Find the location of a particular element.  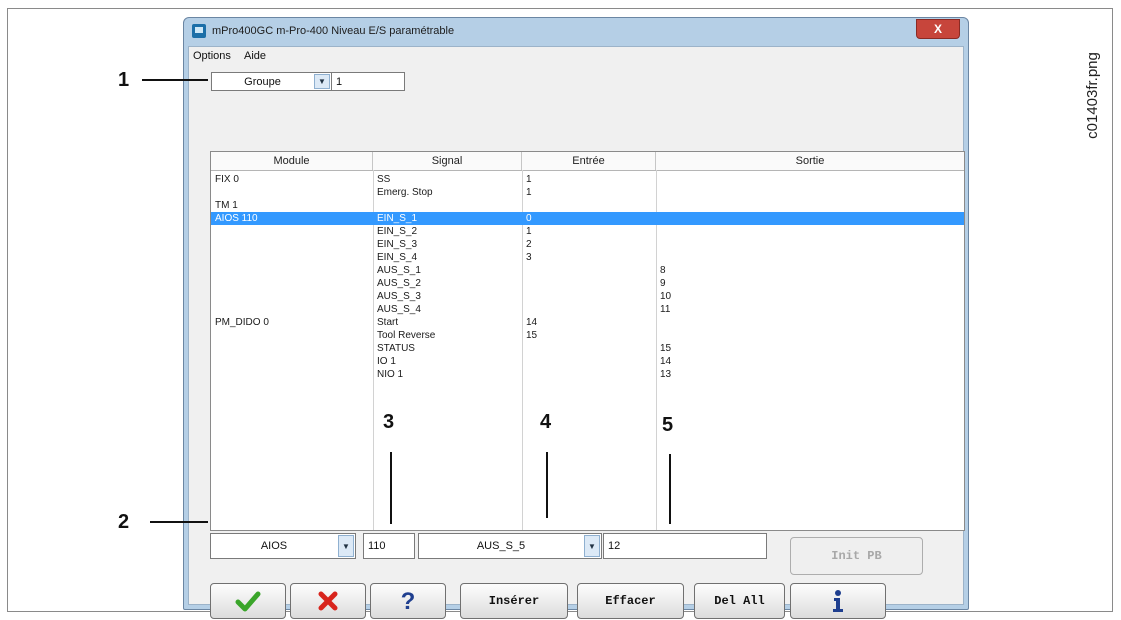

init-pb-button: Init PB is located at coordinates (856, 556).